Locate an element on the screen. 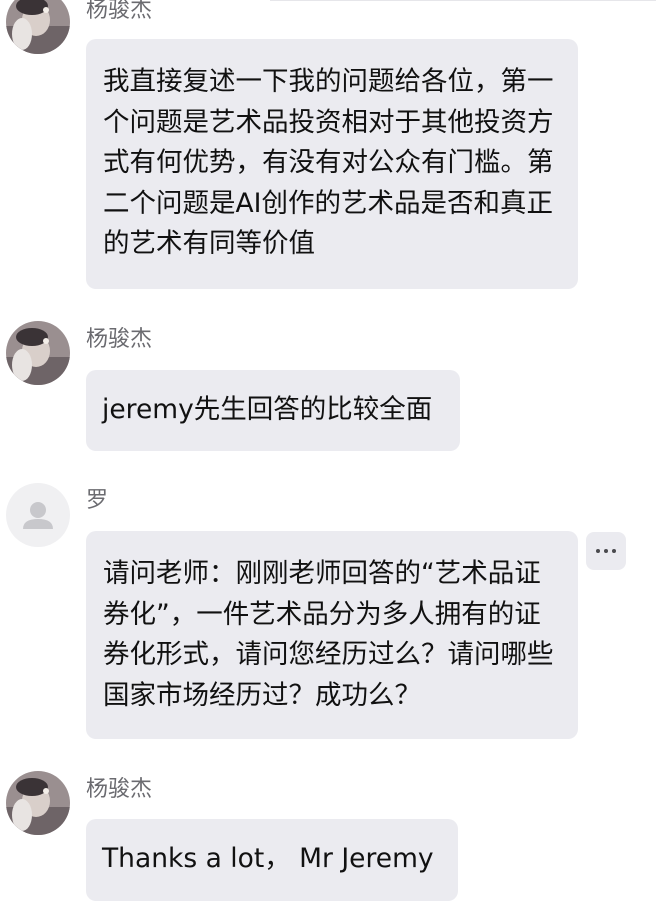  person-icon is located at coordinates (38, 515).